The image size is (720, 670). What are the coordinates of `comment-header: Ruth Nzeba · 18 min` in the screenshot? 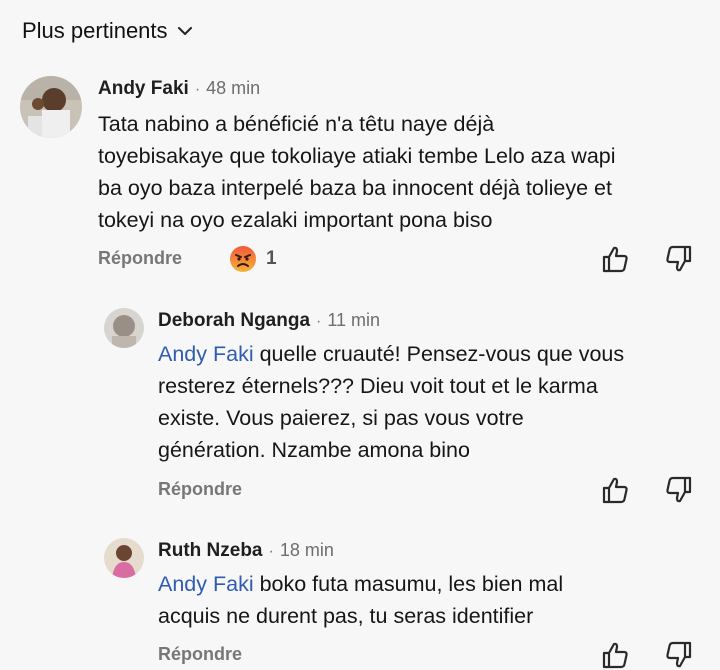 It's located at (246, 551).